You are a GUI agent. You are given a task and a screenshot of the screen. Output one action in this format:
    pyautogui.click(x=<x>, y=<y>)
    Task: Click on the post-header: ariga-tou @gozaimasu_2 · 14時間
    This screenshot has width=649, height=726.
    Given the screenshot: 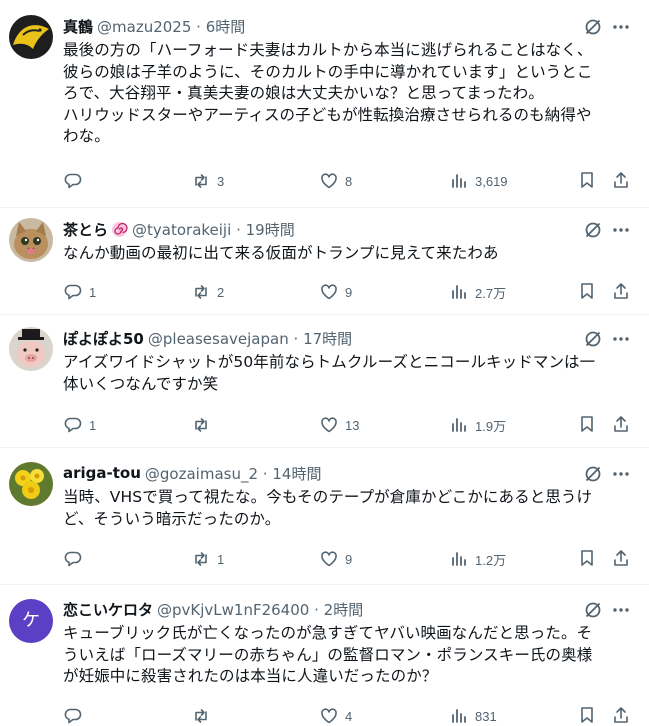 What is the action you would take?
    pyautogui.click(x=192, y=473)
    